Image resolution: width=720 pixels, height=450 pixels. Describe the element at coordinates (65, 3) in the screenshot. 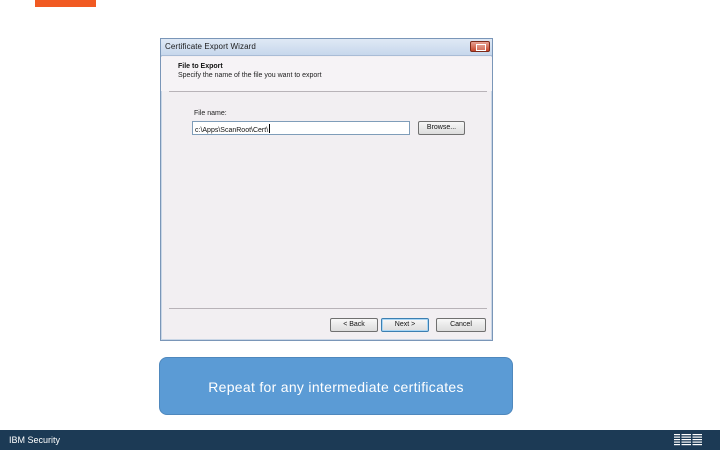

I see `accent-bar` at that location.